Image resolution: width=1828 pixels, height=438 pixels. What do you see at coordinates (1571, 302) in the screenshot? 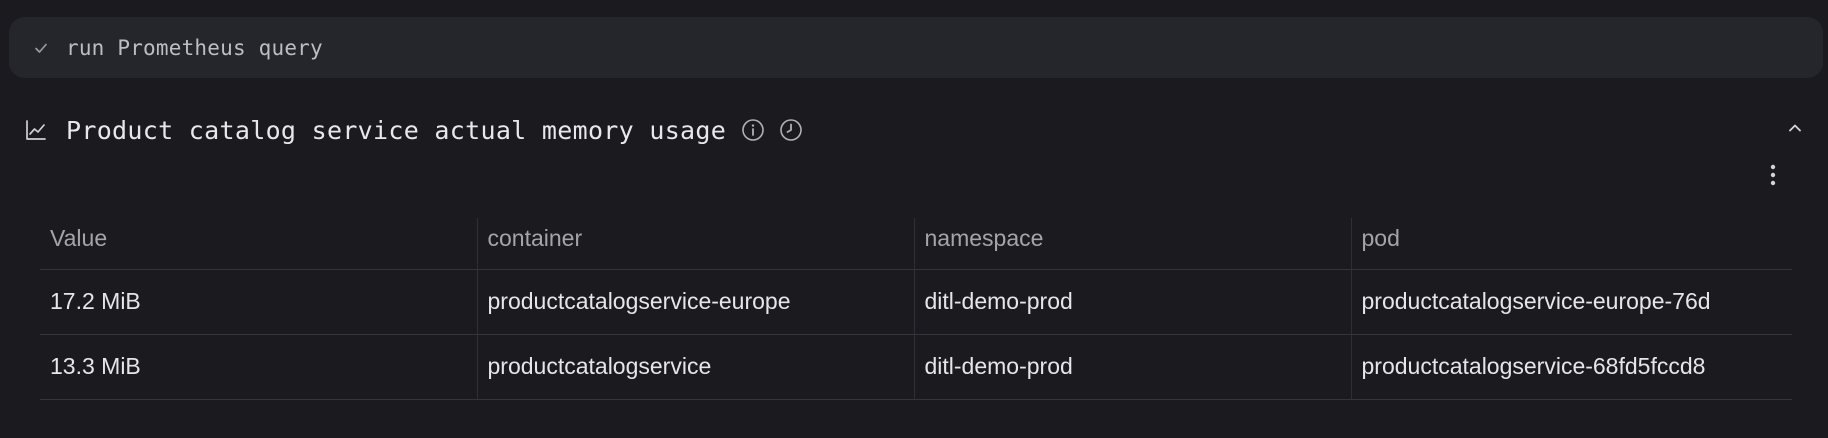
I see `table-cell: productcatalogservice-europe-76d` at bounding box center [1571, 302].